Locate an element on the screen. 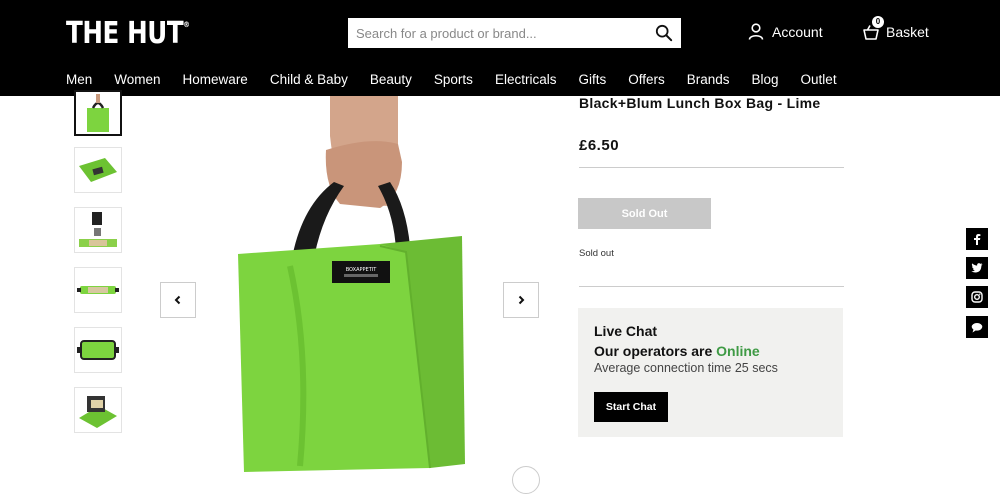 This screenshot has height=494, width=1000. twitter-icon is located at coordinates (977, 268).